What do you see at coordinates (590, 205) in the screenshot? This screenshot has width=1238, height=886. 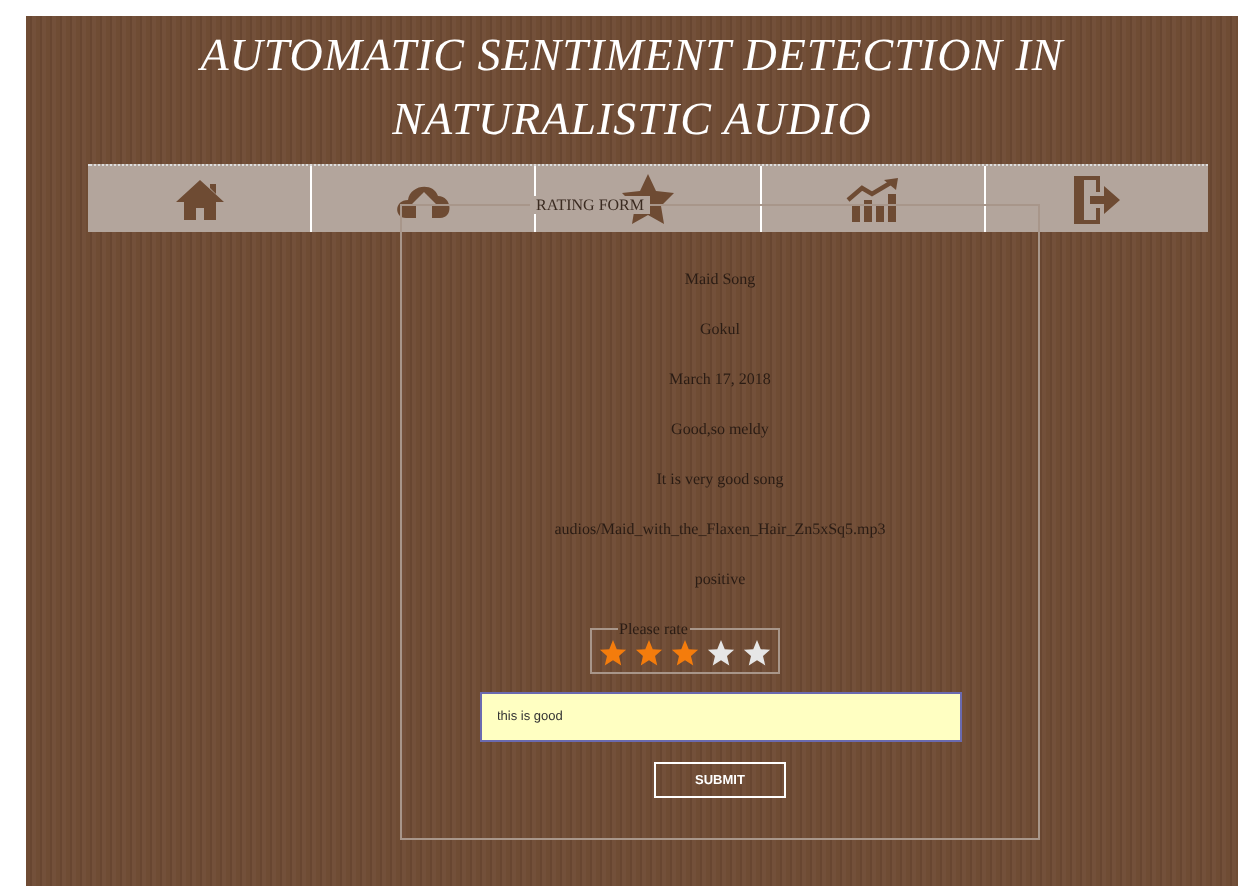 I see `form-legend: RATING FORM` at bounding box center [590, 205].